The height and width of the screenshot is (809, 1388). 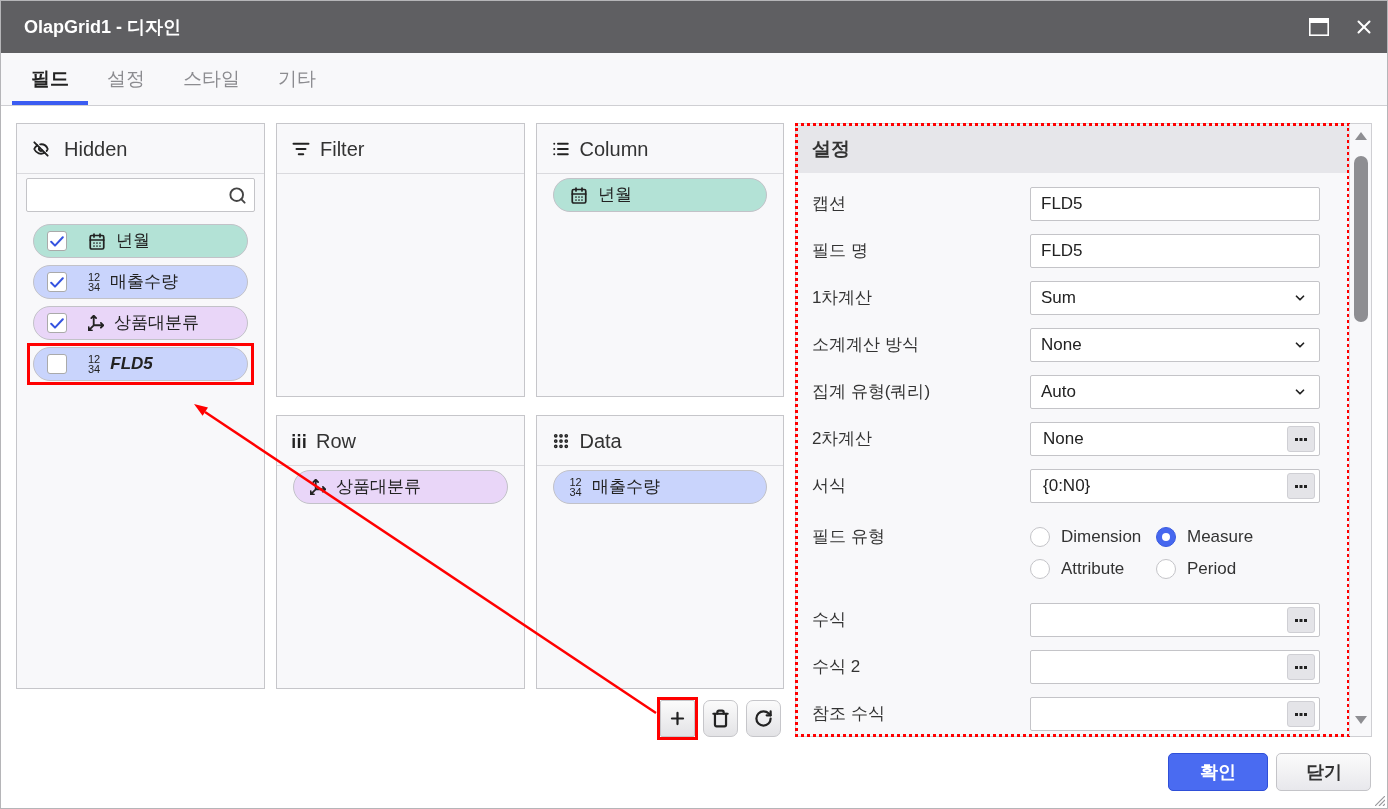 What do you see at coordinates (96, 149) in the screenshot?
I see `panel-title: Hidden` at bounding box center [96, 149].